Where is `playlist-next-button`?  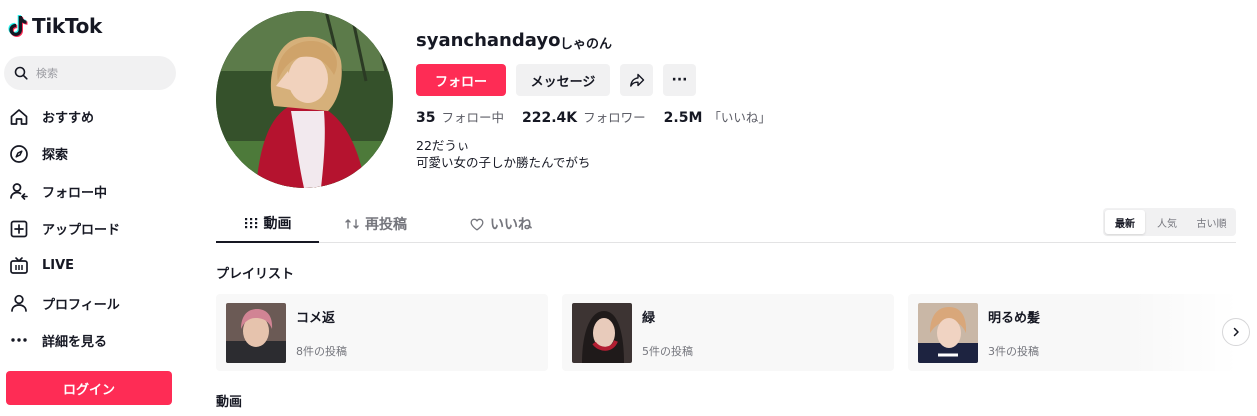 playlist-next-button is located at coordinates (1236, 332).